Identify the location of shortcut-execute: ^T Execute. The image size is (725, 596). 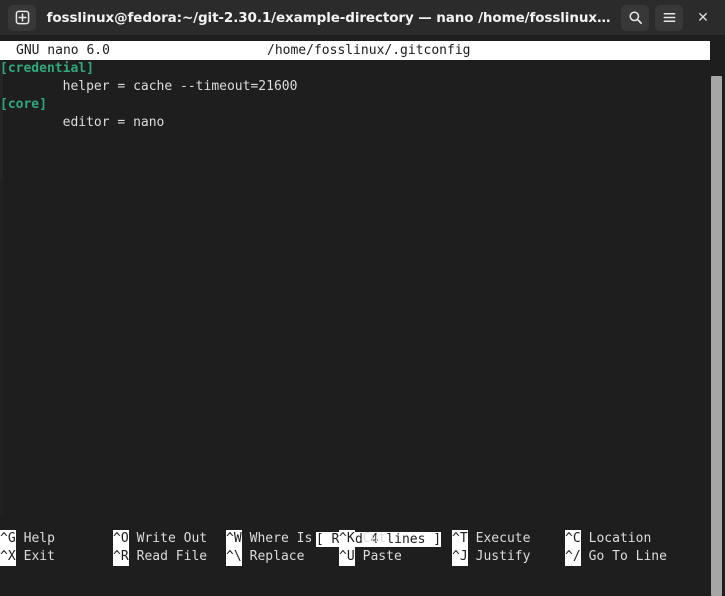
(491, 539).